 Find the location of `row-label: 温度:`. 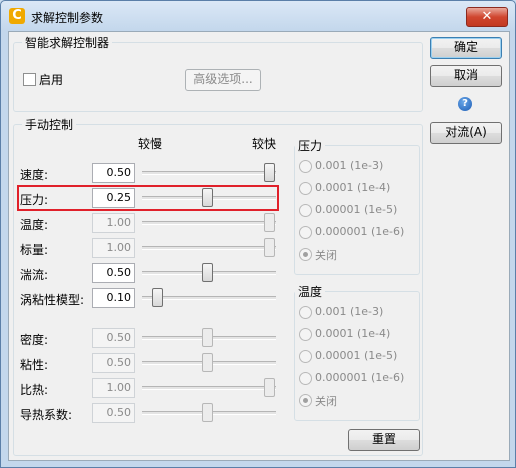

row-label: 温度: is located at coordinates (34, 225).